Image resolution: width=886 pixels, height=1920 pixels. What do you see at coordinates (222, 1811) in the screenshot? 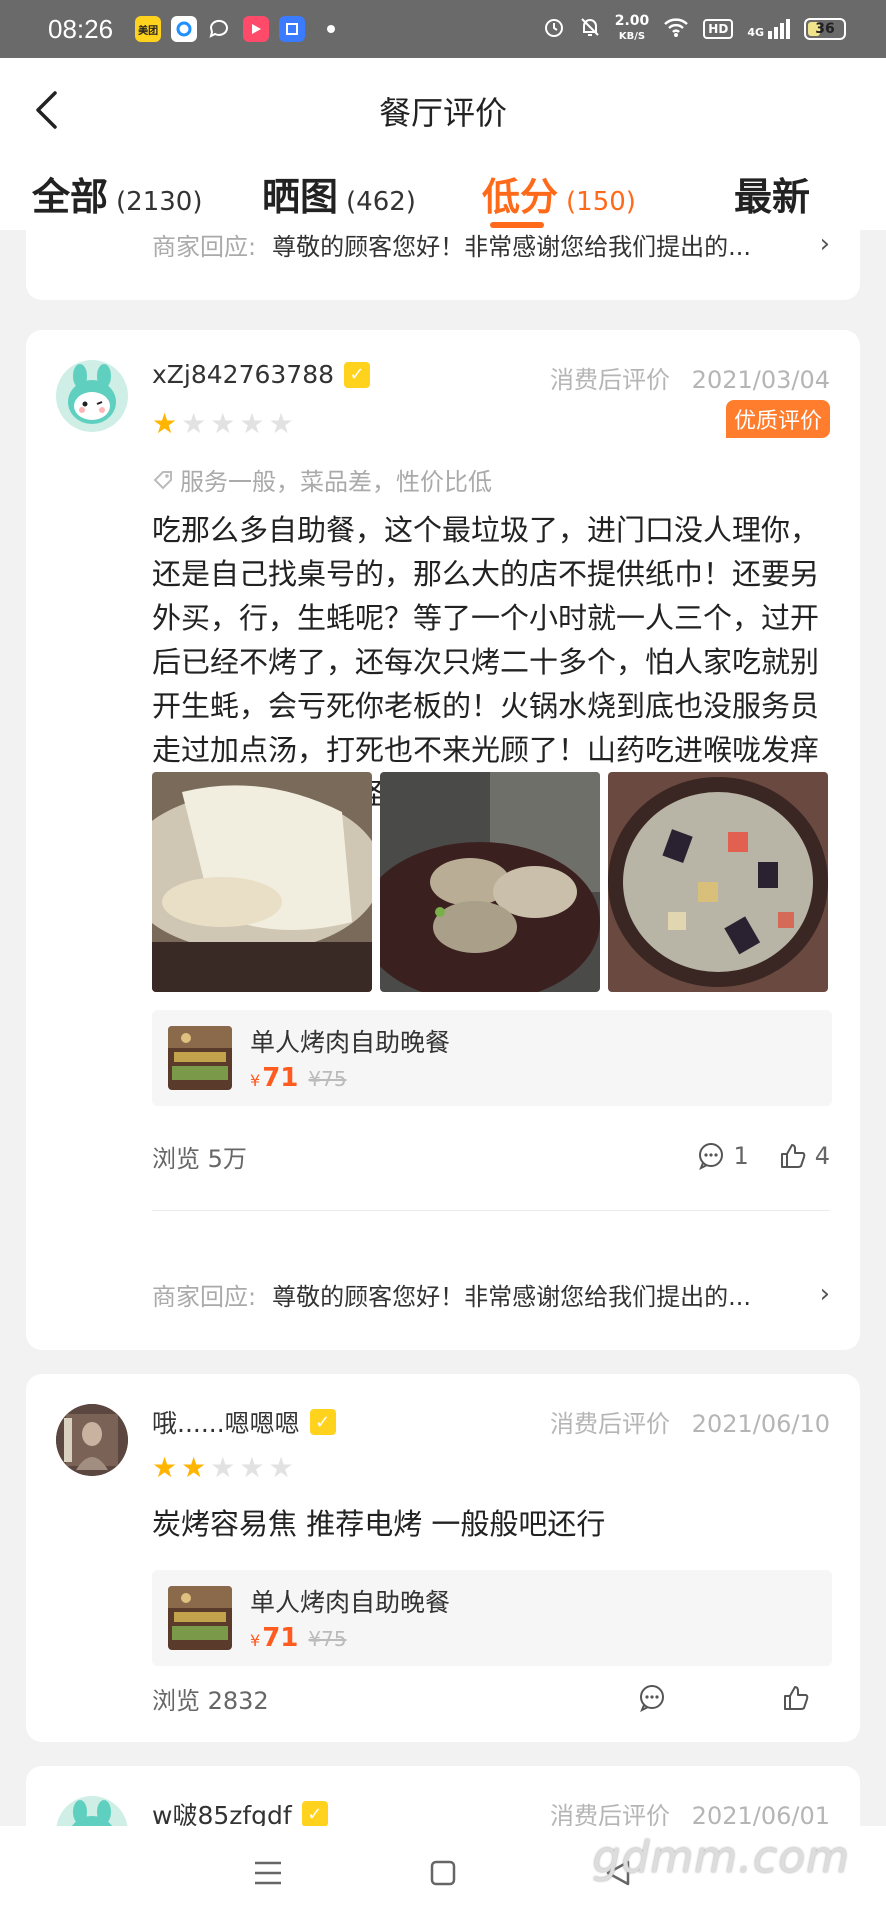
I see `username: w啵85zfgdf` at bounding box center [222, 1811].